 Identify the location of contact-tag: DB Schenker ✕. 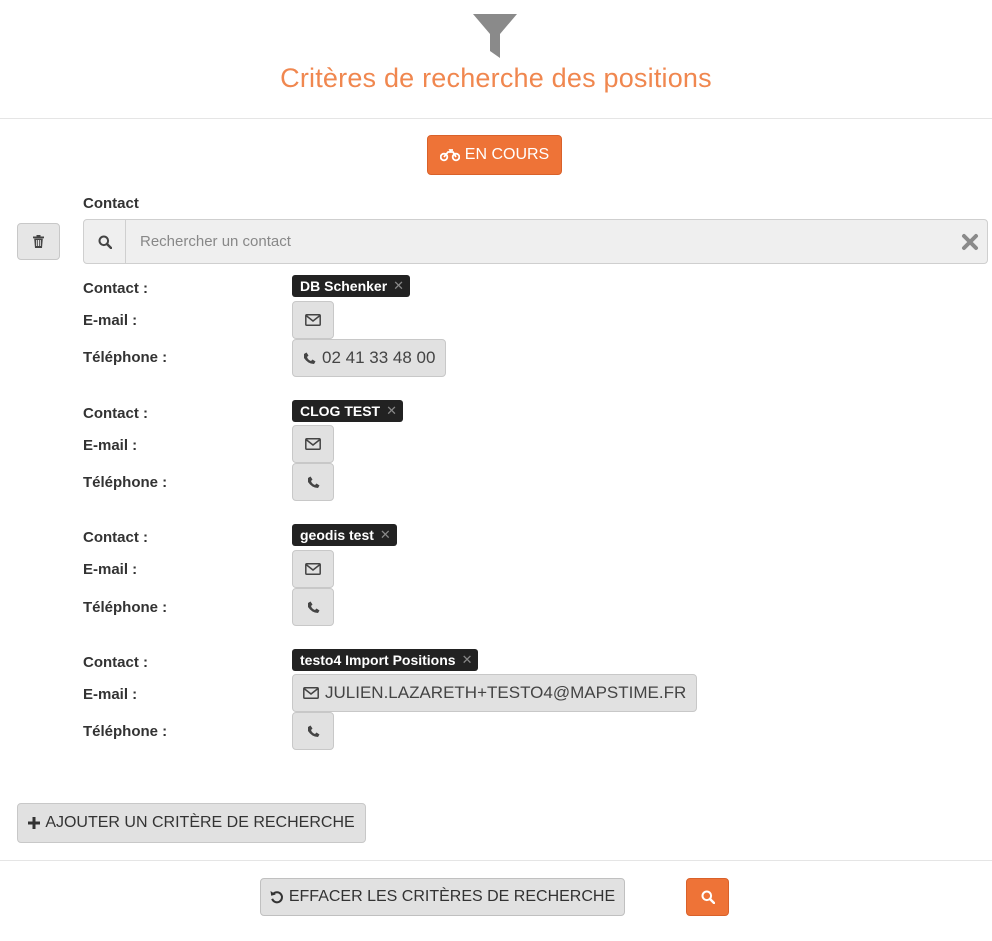
(351, 286).